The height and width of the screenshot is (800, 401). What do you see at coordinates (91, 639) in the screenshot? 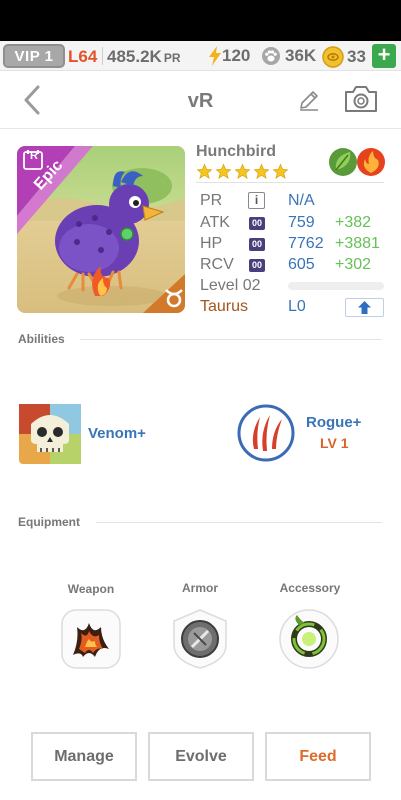
I see `weapon-slot-icon` at bounding box center [91, 639].